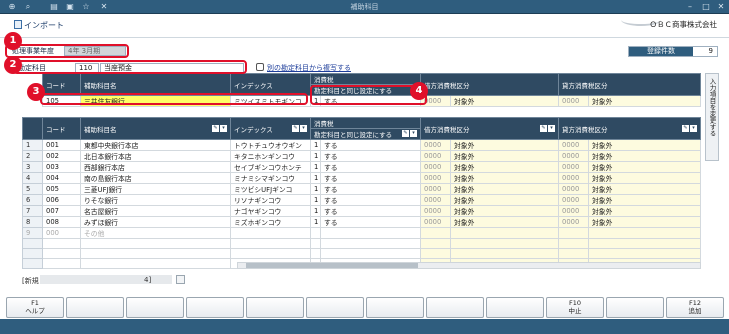  Describe the element at coordinates (180, 279) in the screenshot. I see `new-row-button` at that location.